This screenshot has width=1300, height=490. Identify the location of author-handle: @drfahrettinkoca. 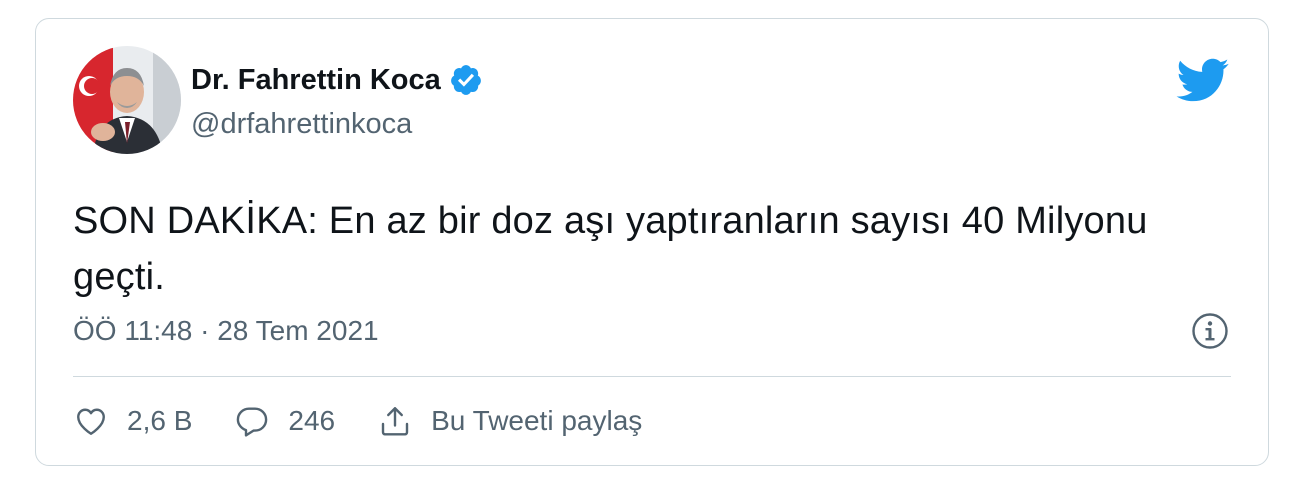
(301, 124).